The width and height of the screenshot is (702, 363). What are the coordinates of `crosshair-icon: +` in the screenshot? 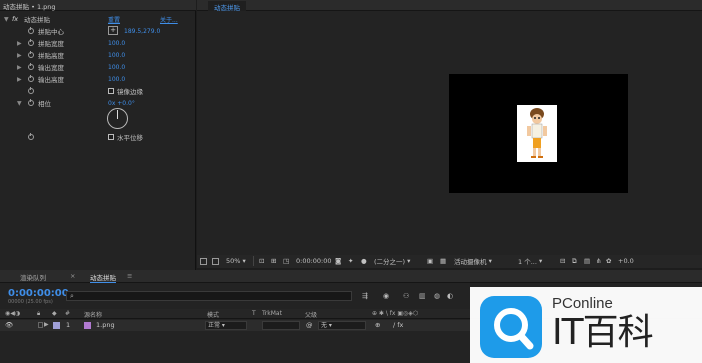 It's located at (113, 30).